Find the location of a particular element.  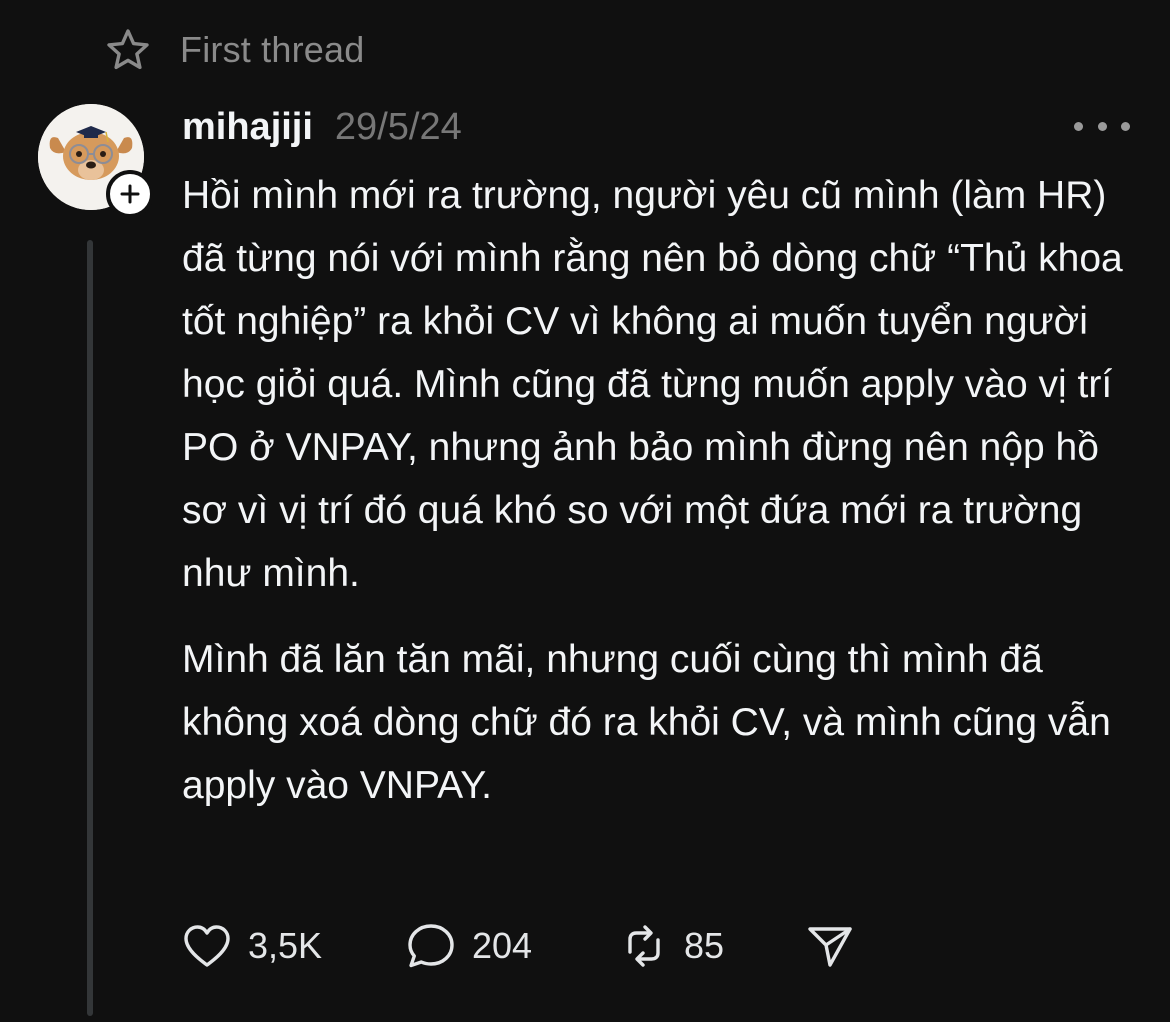

plus-icon is located at coordinates (130, 194).